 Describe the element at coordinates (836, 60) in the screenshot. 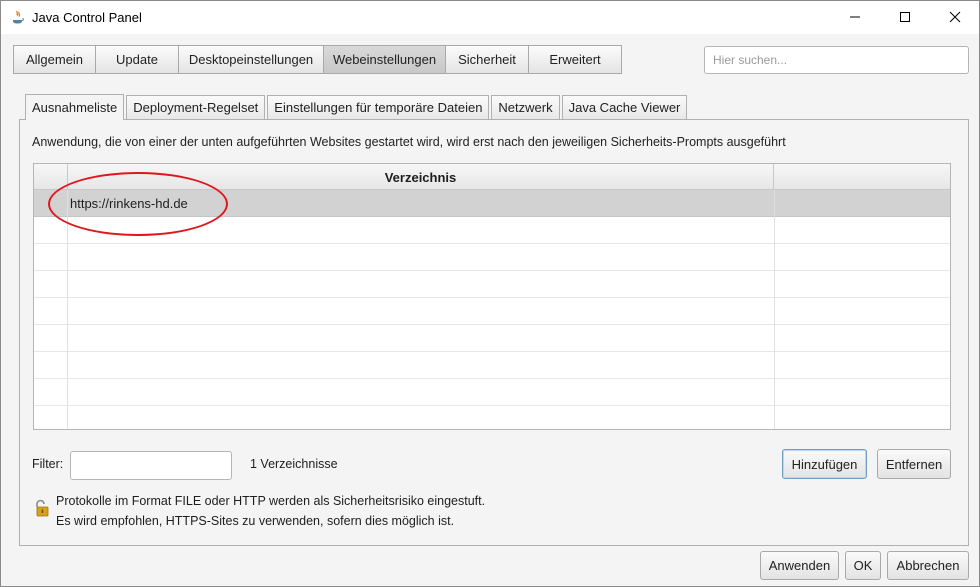

I see `search-input` at that location.